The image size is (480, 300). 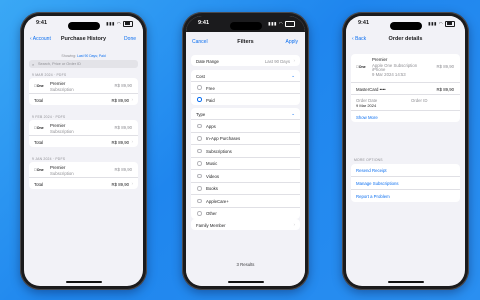 What do you see at coordinates (59, 64) in the screenshot?
I see `search-placeholder: Search, Price or Order ID` at bounding box center [59, 64].